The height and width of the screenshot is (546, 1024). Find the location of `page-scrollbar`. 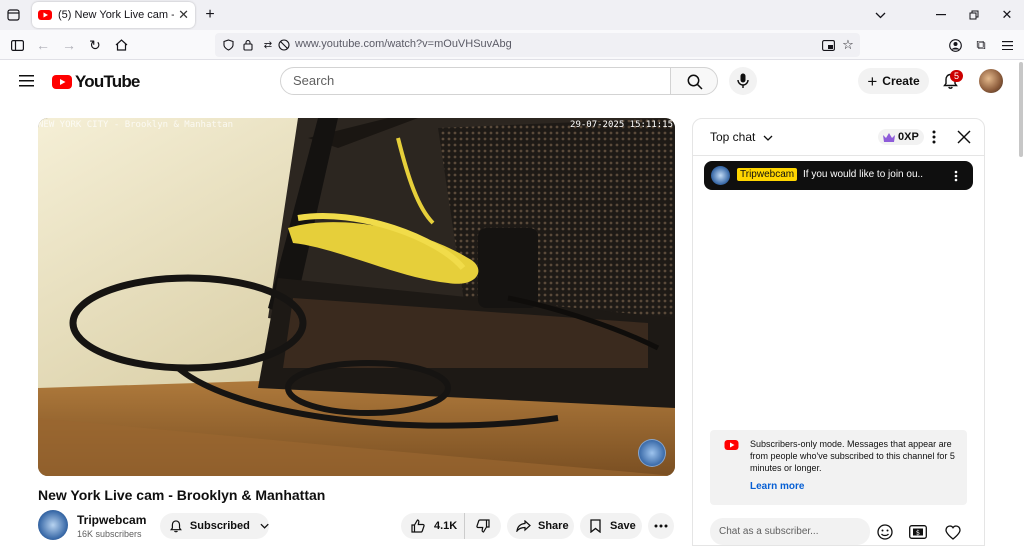

page-scrollbar is located at coordinates (1021, 109).